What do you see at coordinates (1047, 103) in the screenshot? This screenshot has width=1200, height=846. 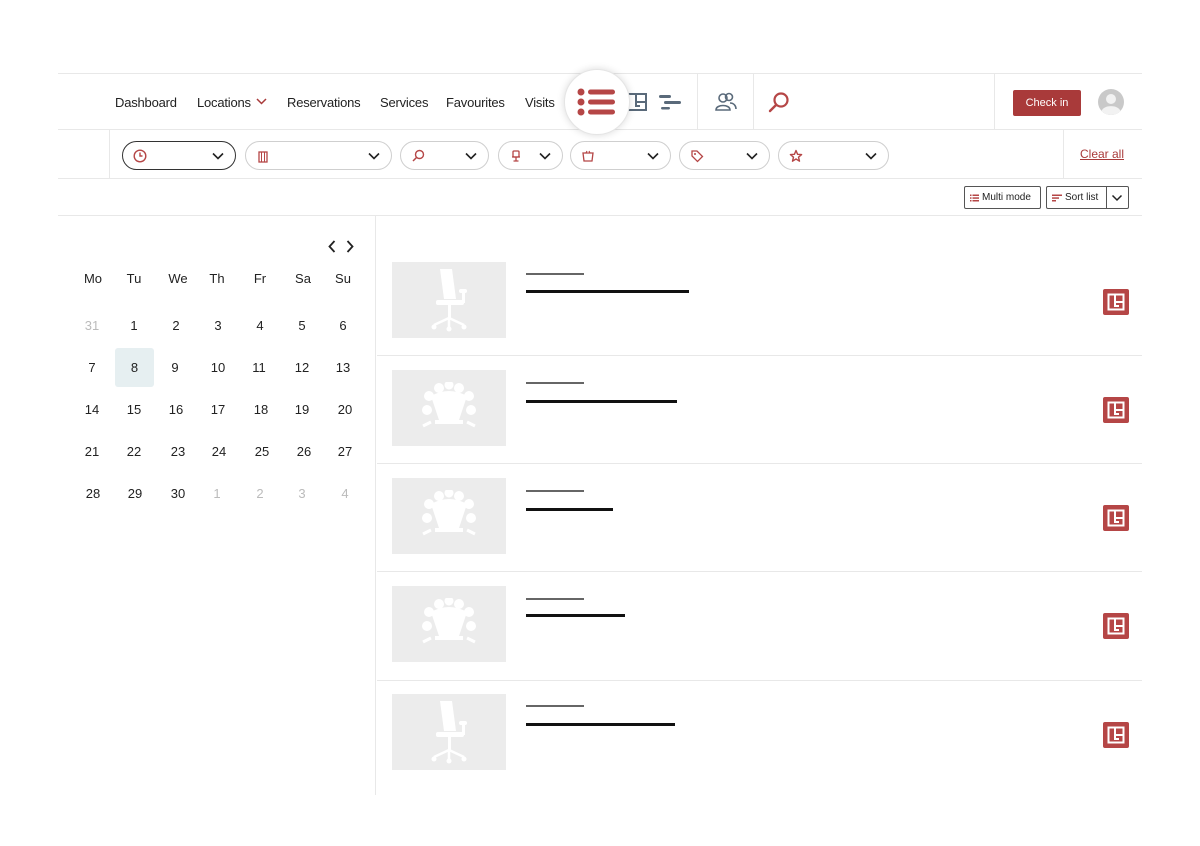 I see `check-in-button: Check in` at bounding box center [1047, 103].